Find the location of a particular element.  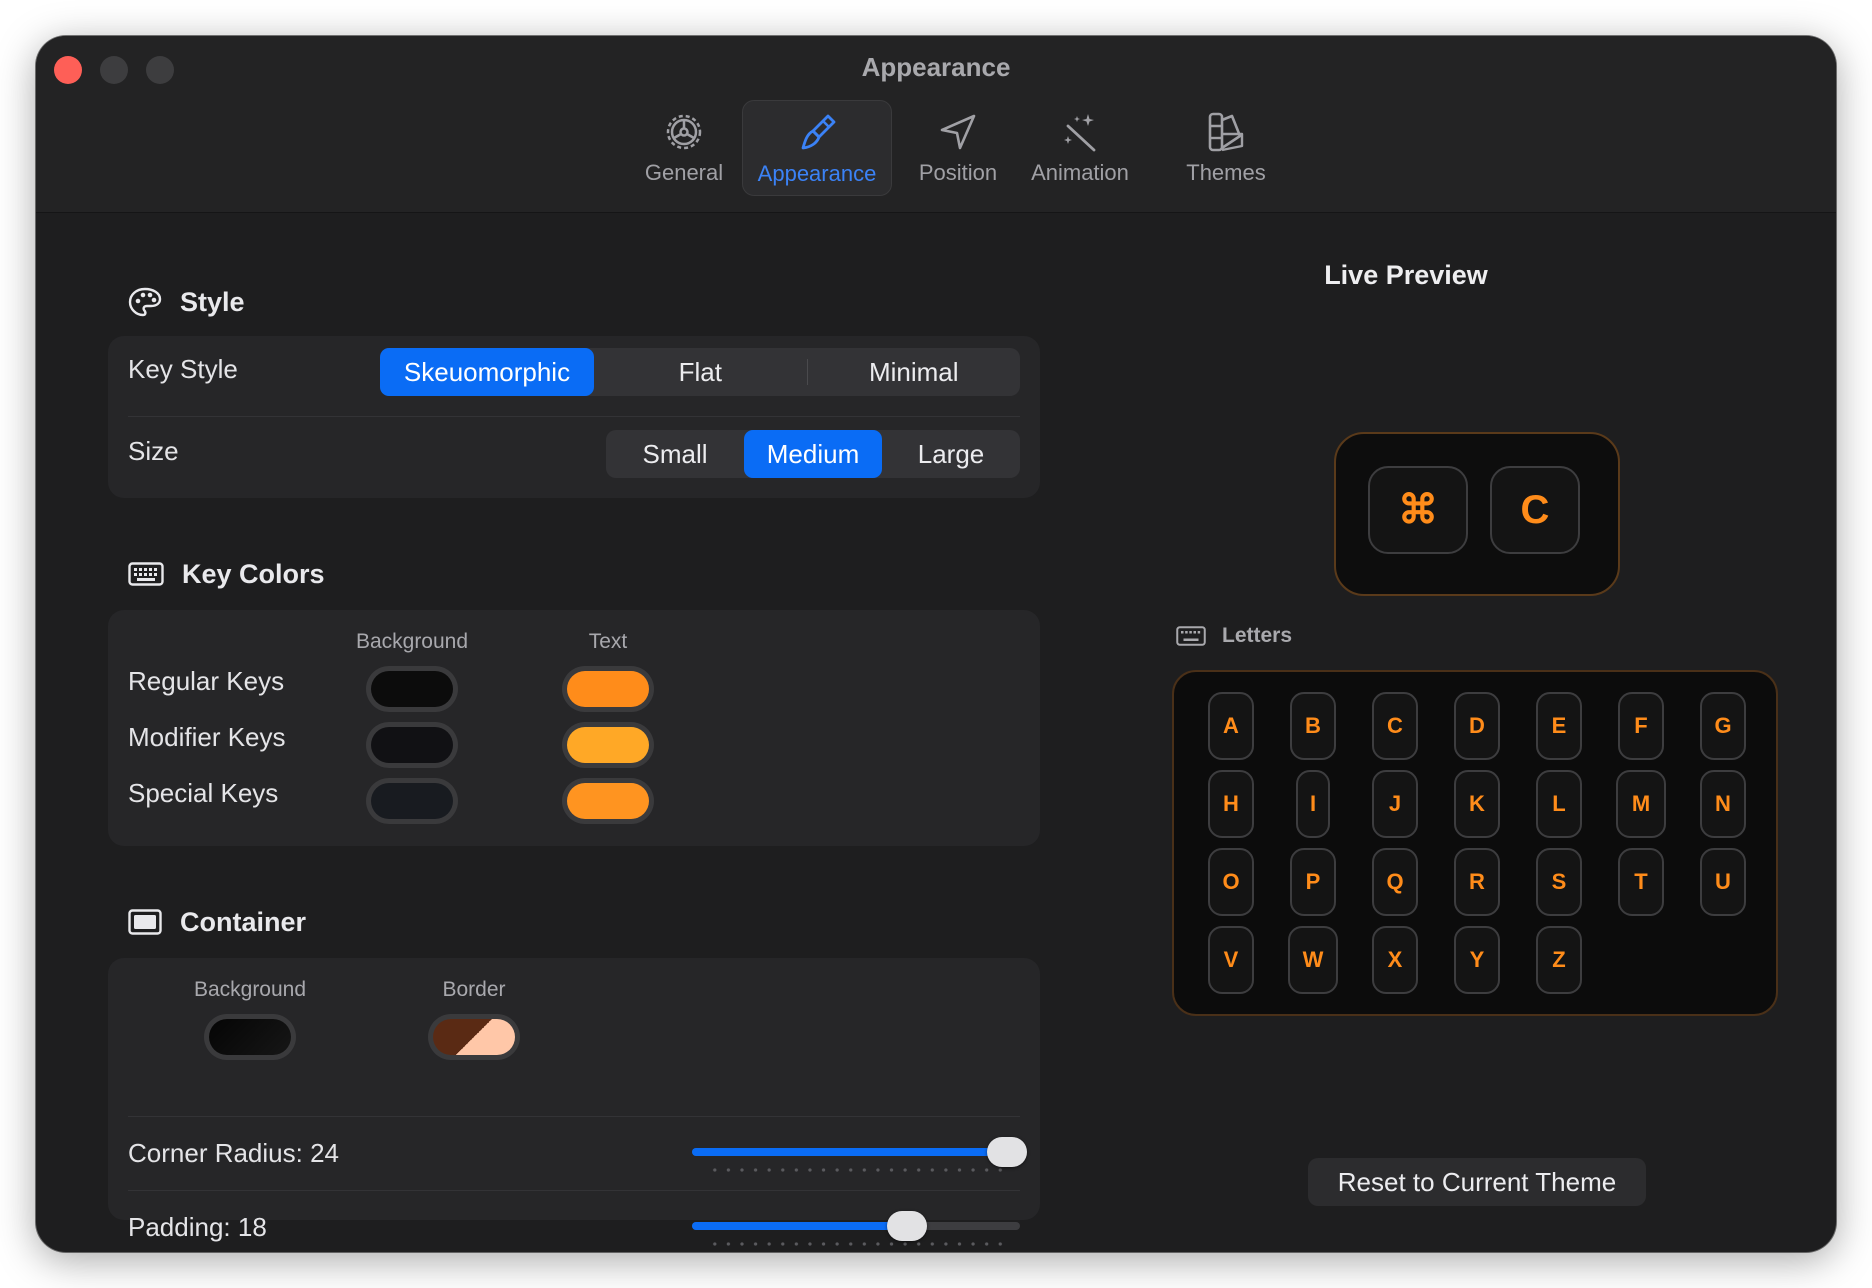

letters-grid: ABCDEFG HIJKLMN OPQRSTU VWXYZ is located at coordinates (1475, 843).